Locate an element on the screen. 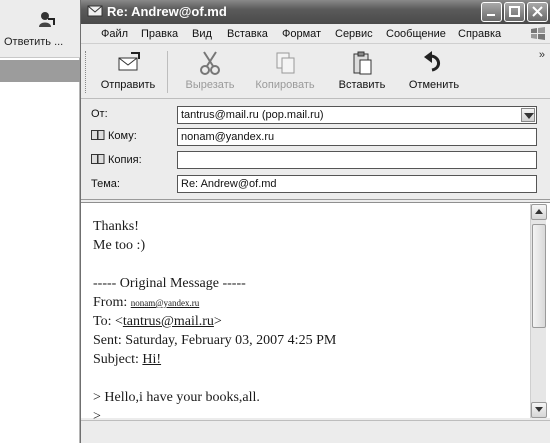  quoted-subject: Subject: Hi! is located at coordinates (313, 359).